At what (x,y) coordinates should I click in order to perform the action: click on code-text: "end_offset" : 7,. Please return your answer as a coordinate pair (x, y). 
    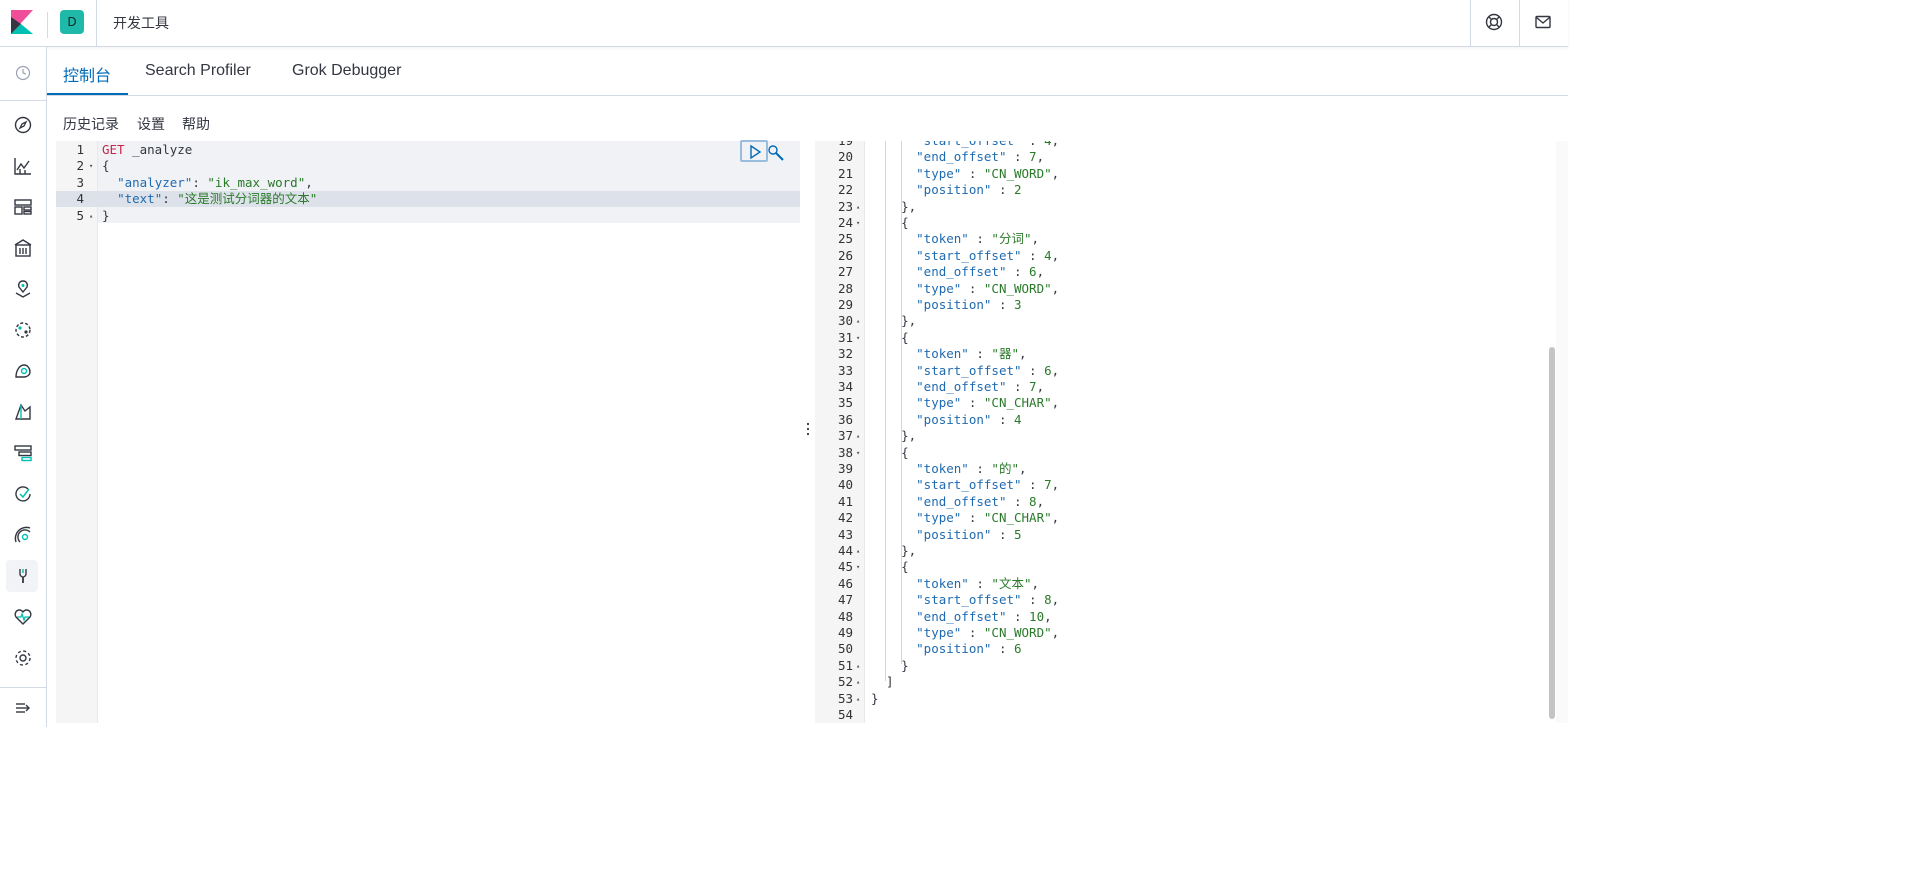
    Looking at the image, I should click on (957, 157).